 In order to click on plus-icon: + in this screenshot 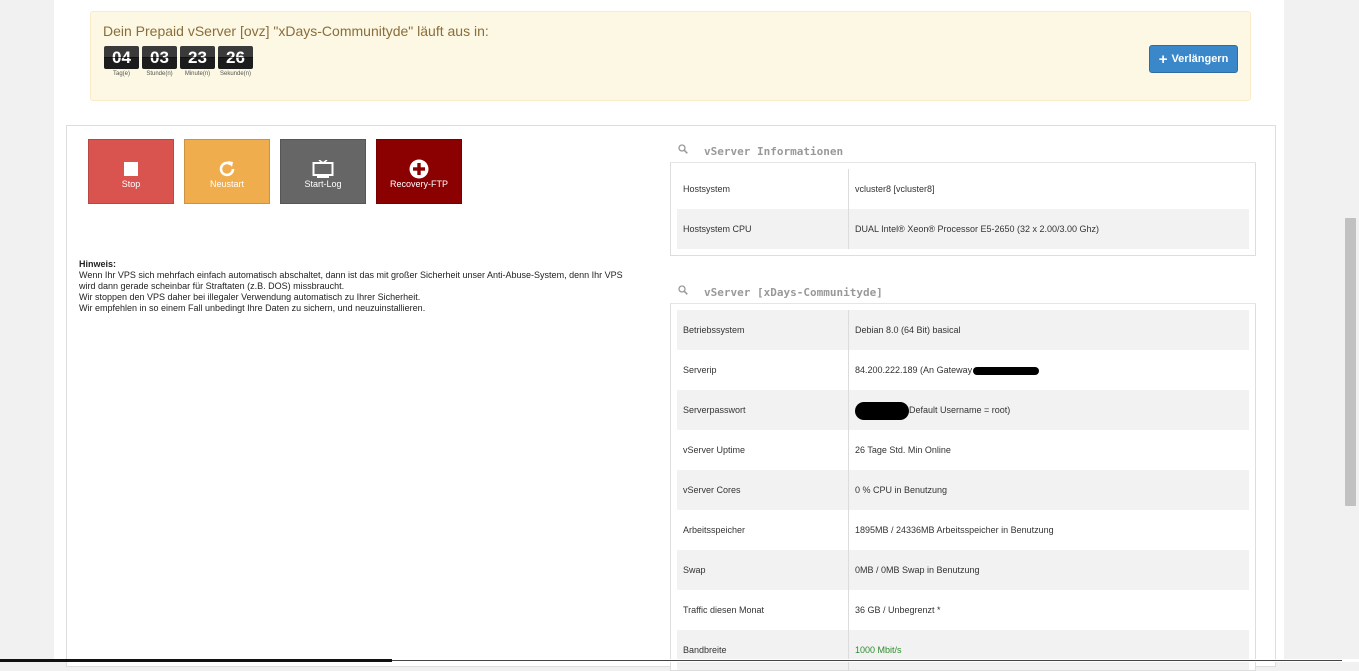, I will do `click(1163, 59)`.